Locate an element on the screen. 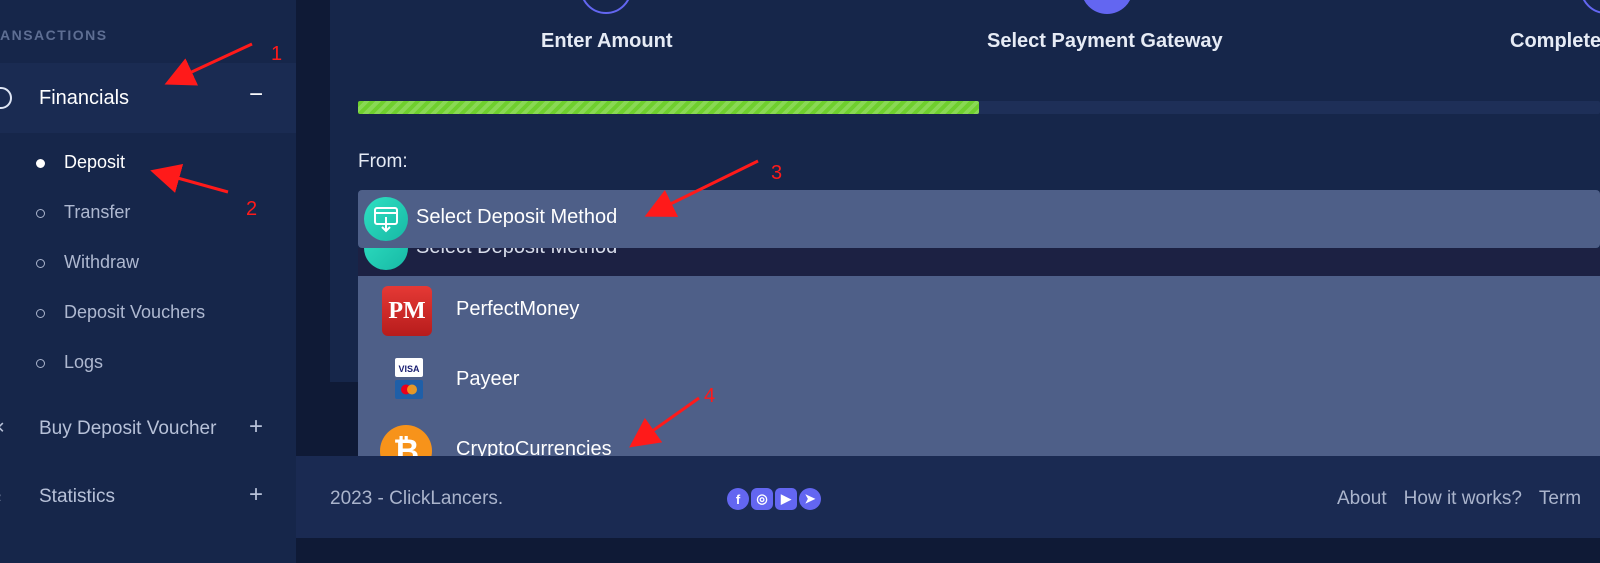 This screenshot has width=1600, height=563. from-label: From: is located at coordinates (383, 161).